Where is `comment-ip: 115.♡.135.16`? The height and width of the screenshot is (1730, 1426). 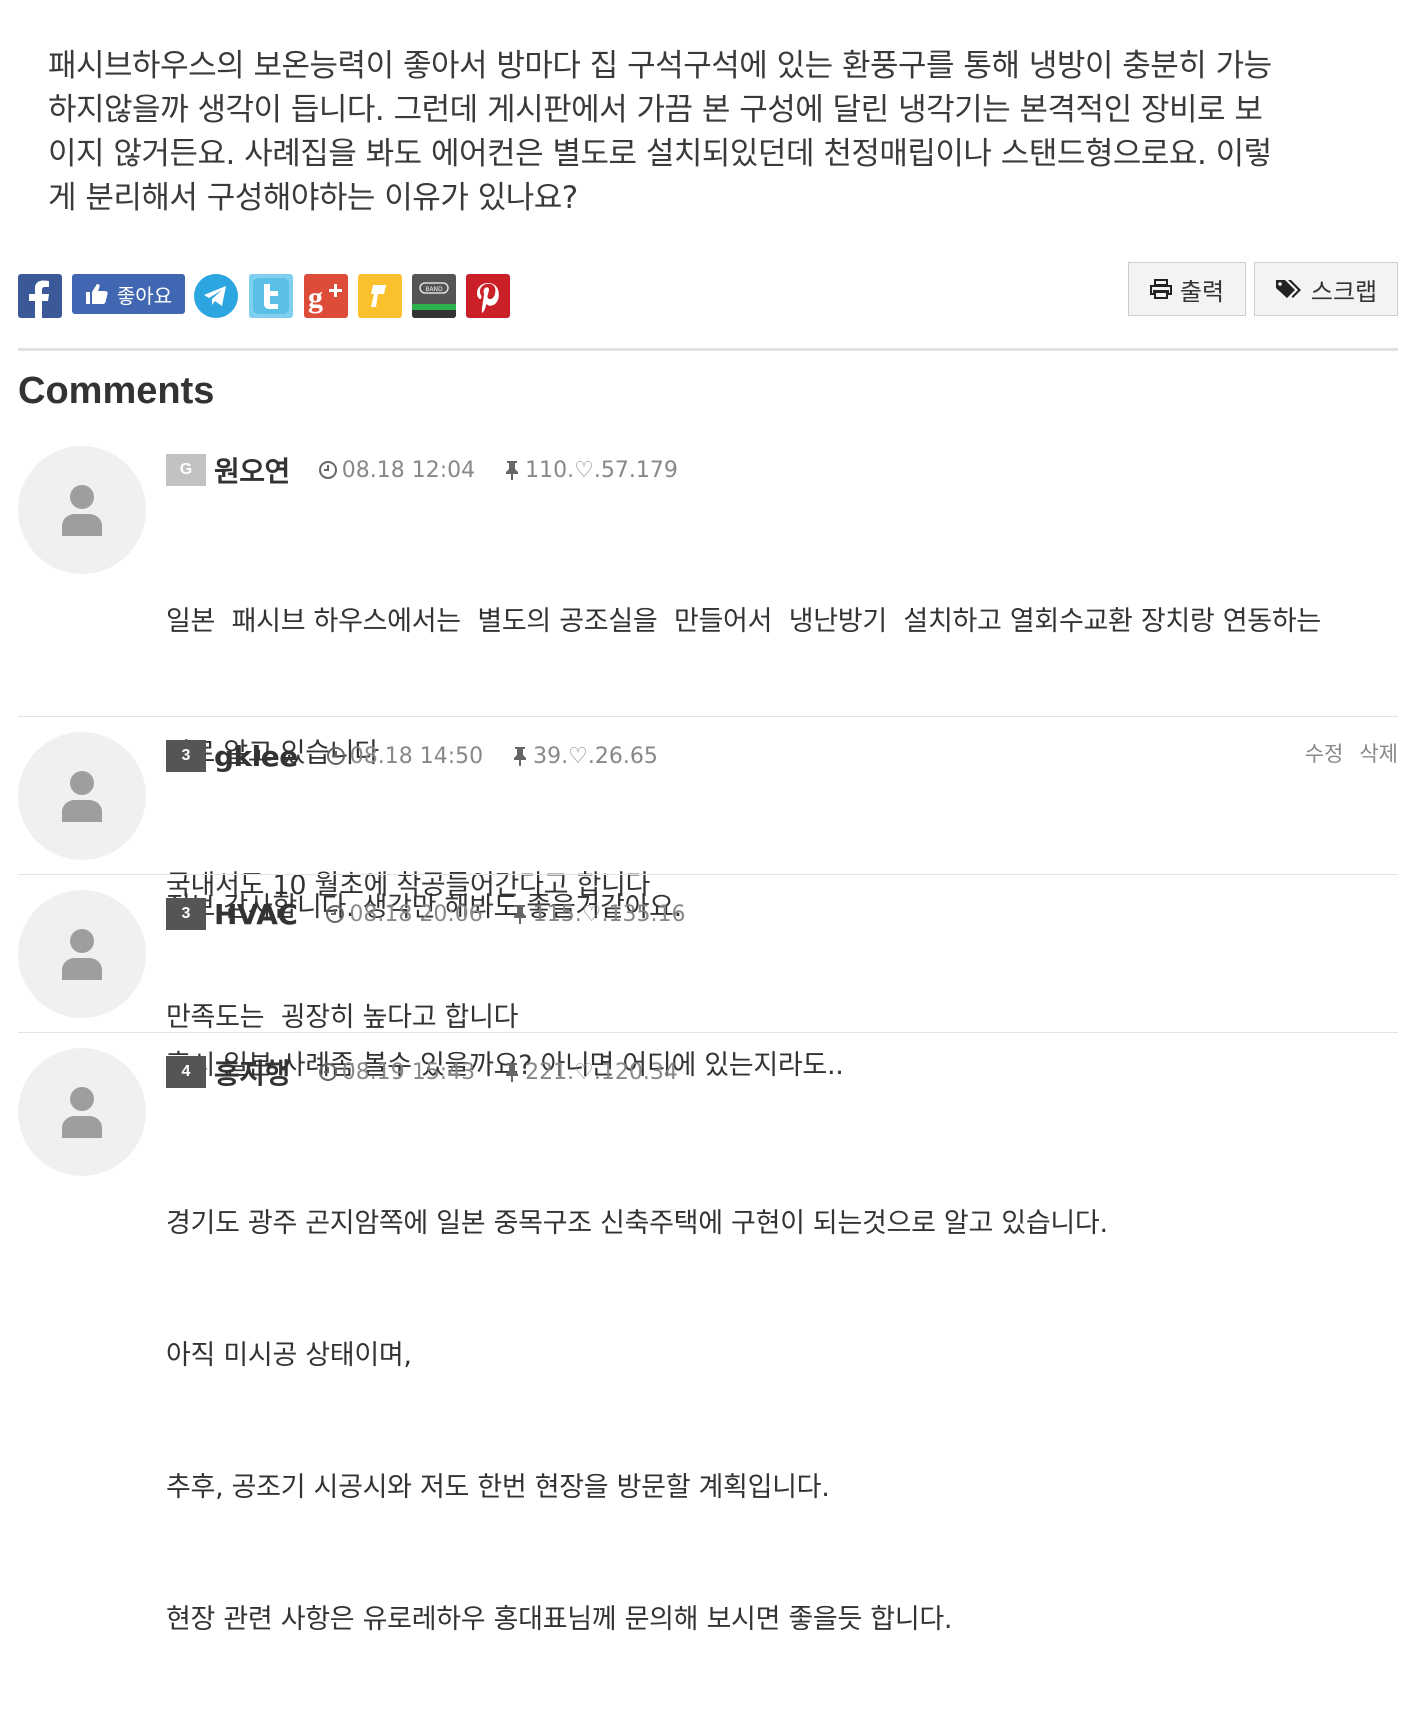 comment-ip: 115.♡.135.16 is located at coordinates (598, 914).